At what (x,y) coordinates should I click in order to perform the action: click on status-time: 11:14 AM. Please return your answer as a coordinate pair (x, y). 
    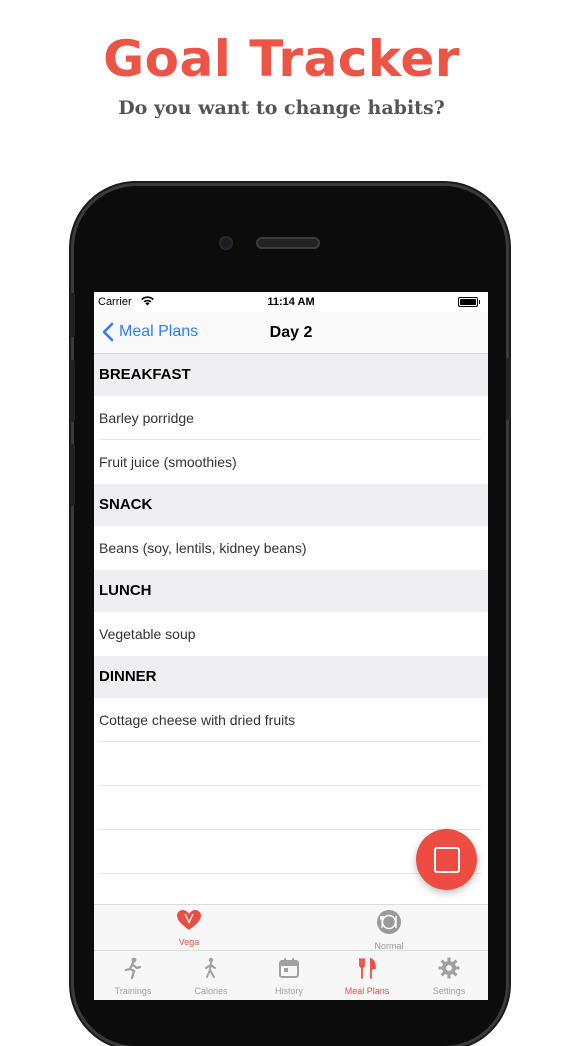
    Looking at the image, I should click on (291, 302).